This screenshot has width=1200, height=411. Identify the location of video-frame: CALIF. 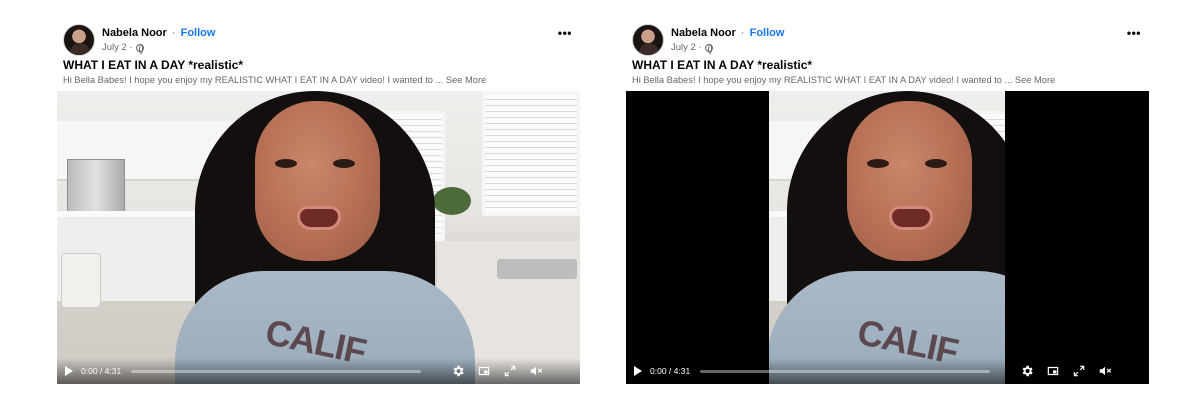
(887, 237).